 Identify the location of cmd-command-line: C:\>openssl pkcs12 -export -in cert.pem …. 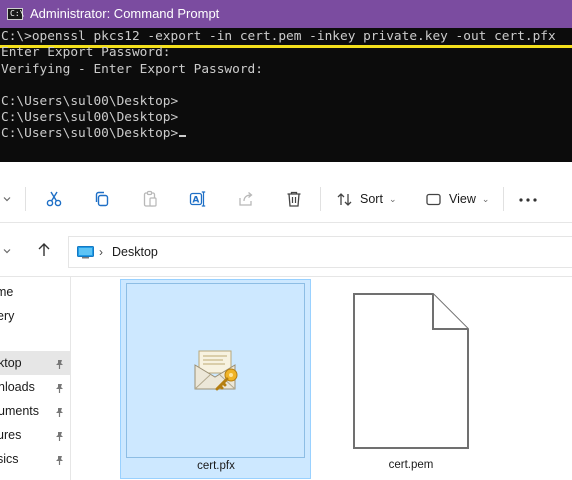
(278, 36).